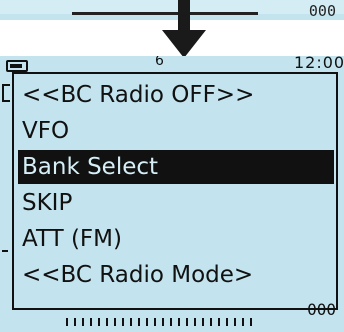 The width and height of the screenshot is (344, 332). I want to click on menu-item-skip: SKIP, so click(176, 203).